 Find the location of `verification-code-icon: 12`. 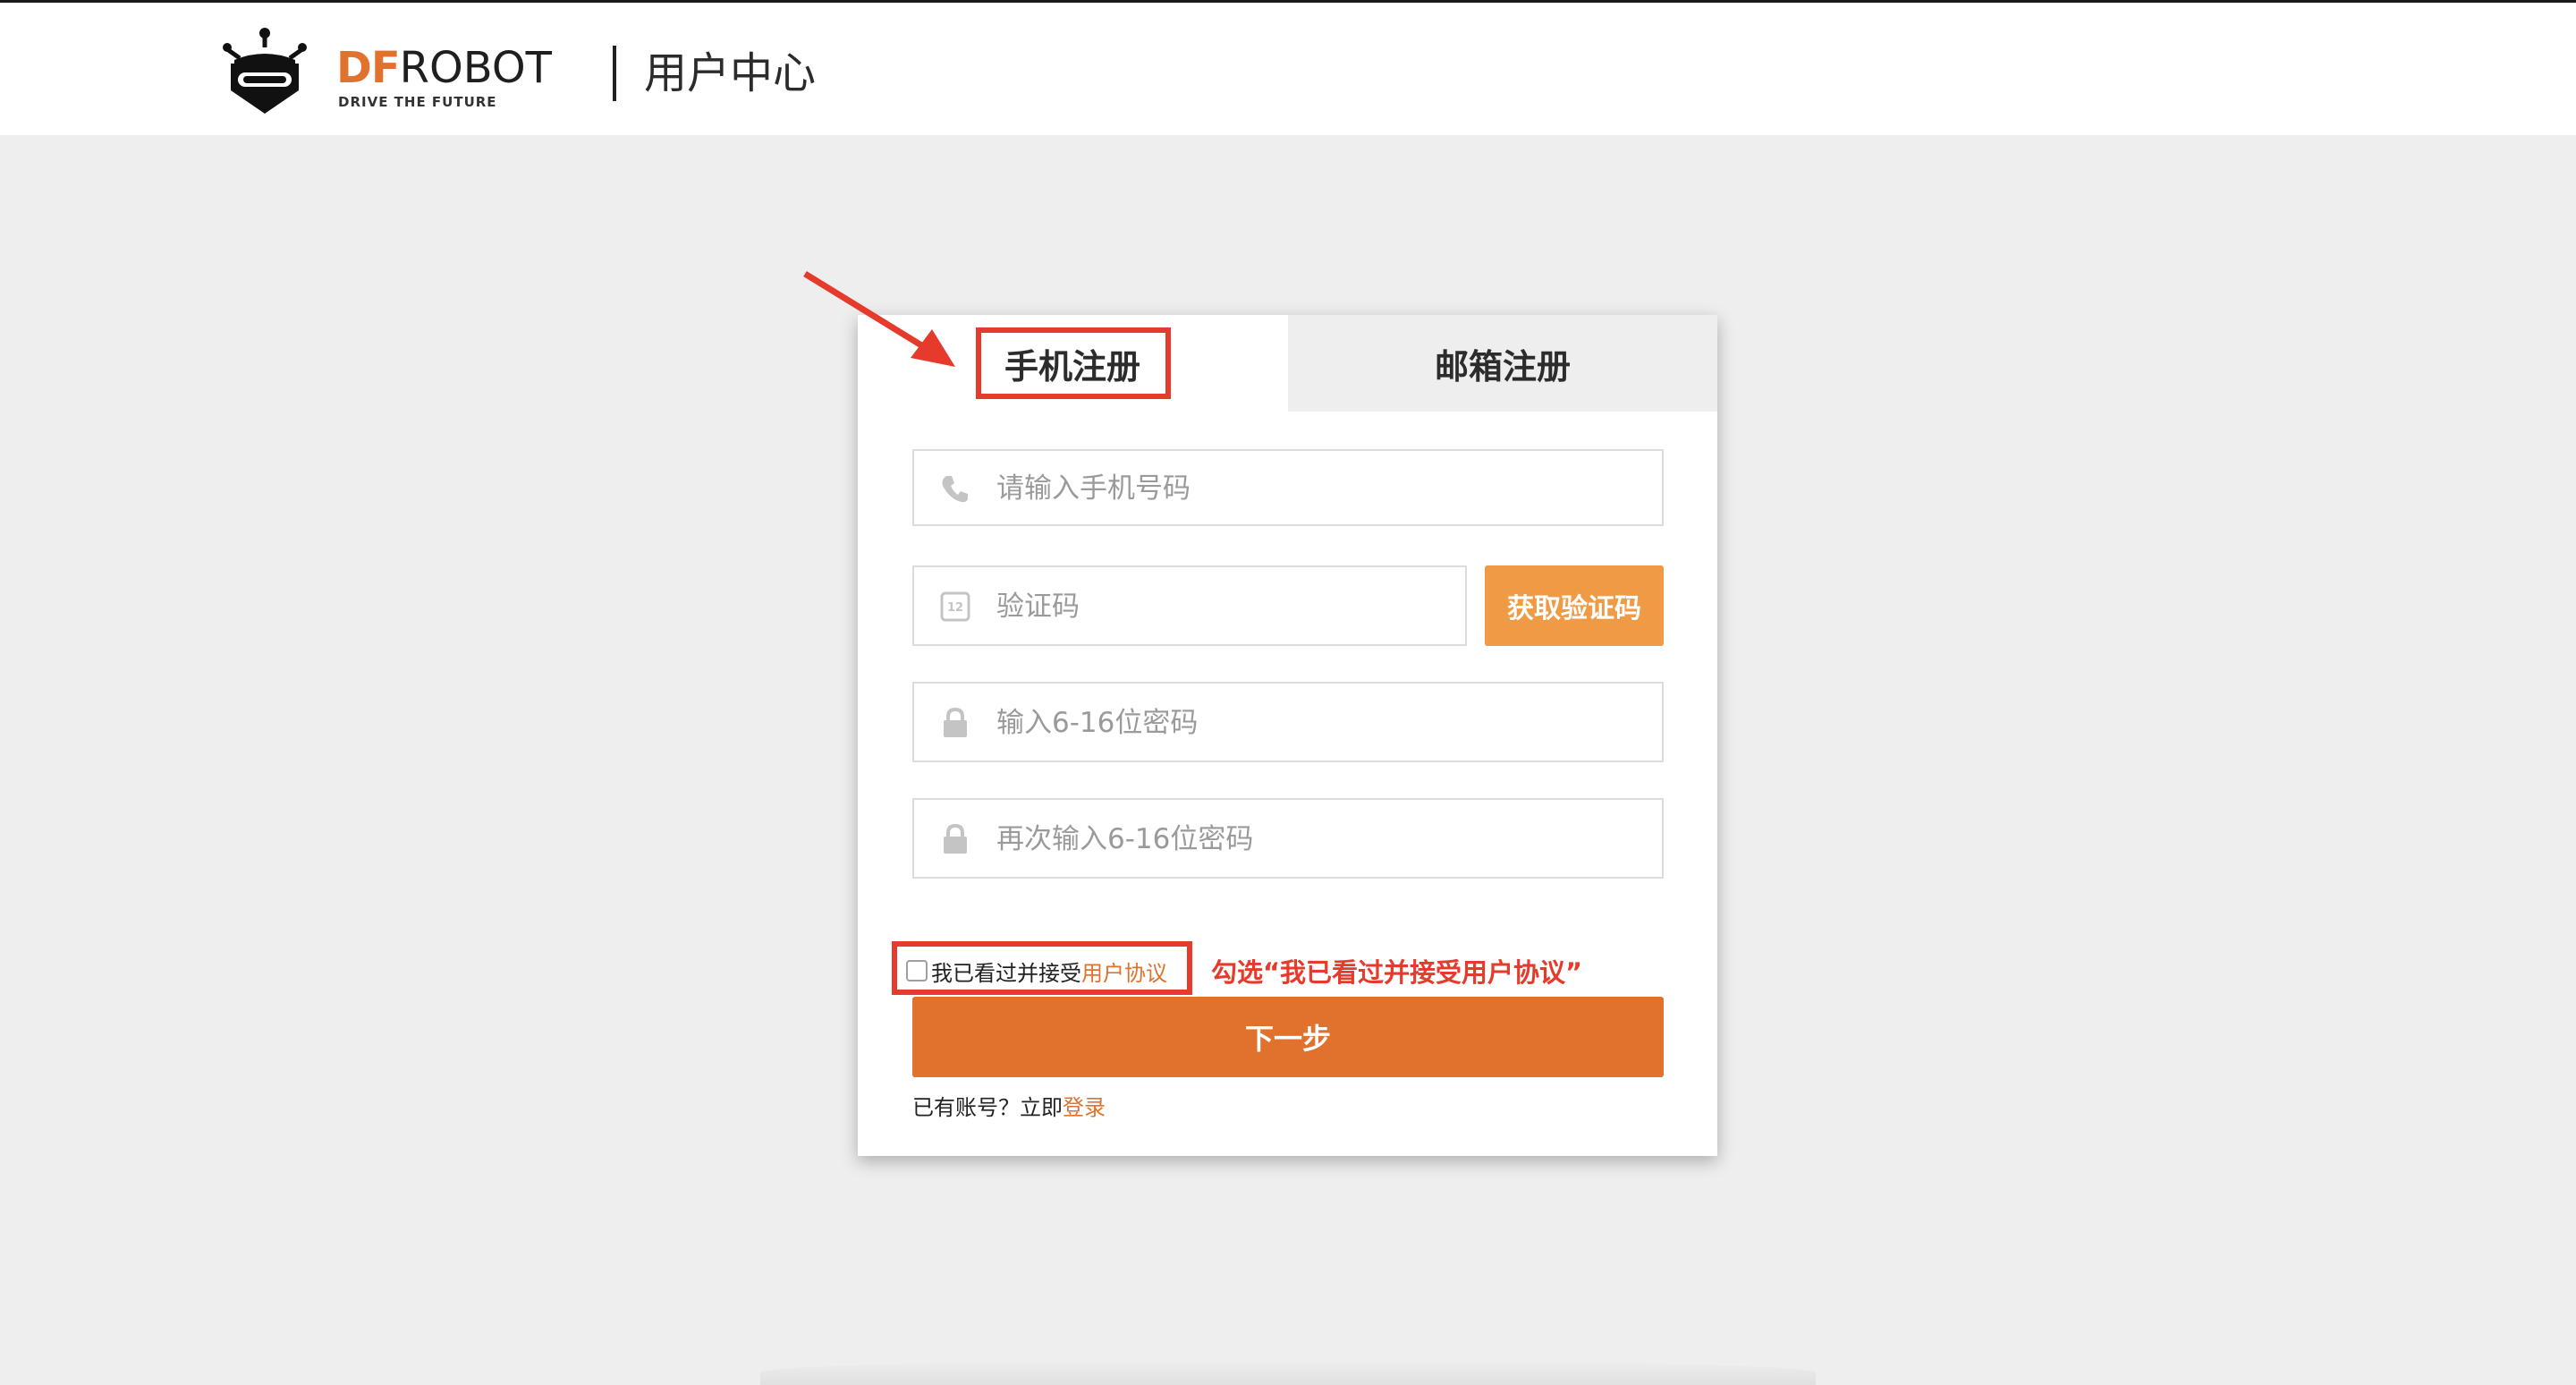

verification-code-icon: 12 is located at coordinates (955, 606).